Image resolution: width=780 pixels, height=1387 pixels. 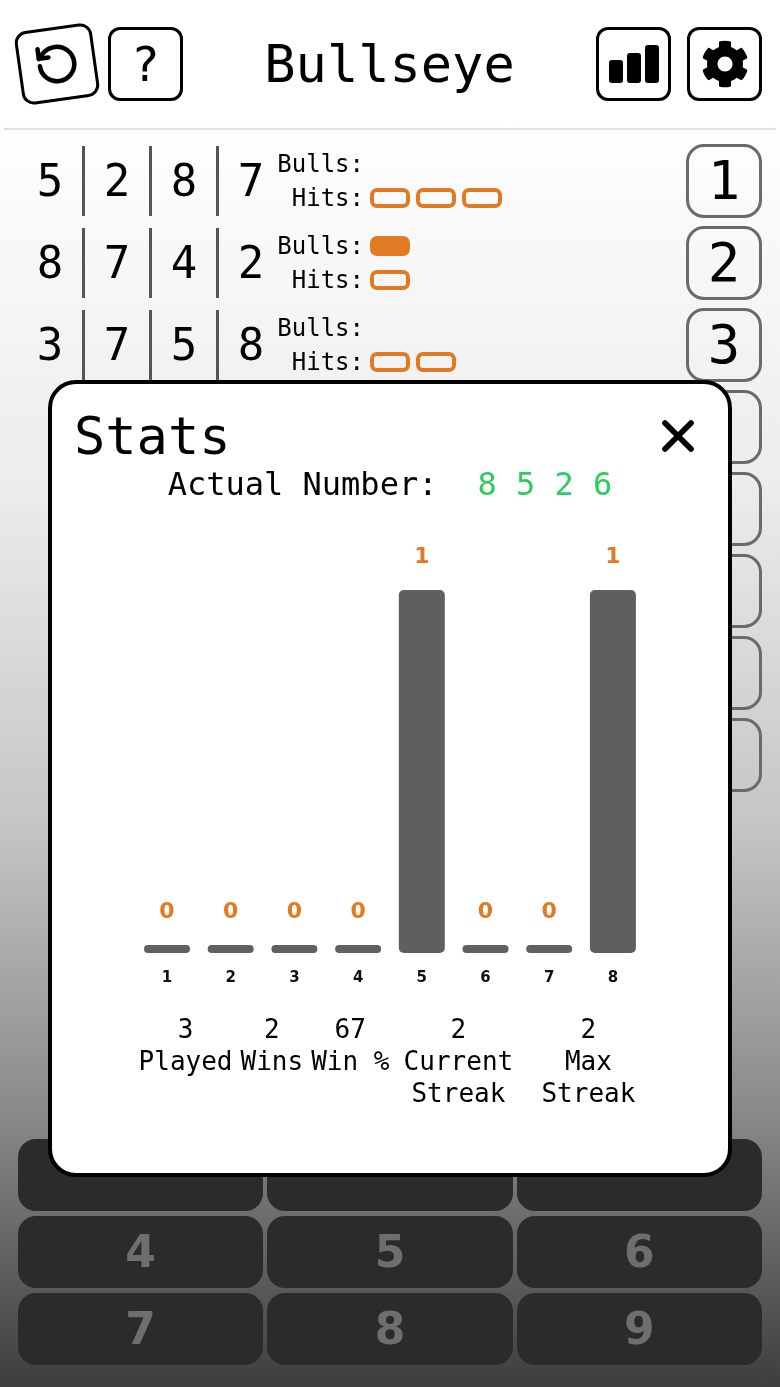 I want to click on keypad-key: 8, so click(x=390, y=1329).